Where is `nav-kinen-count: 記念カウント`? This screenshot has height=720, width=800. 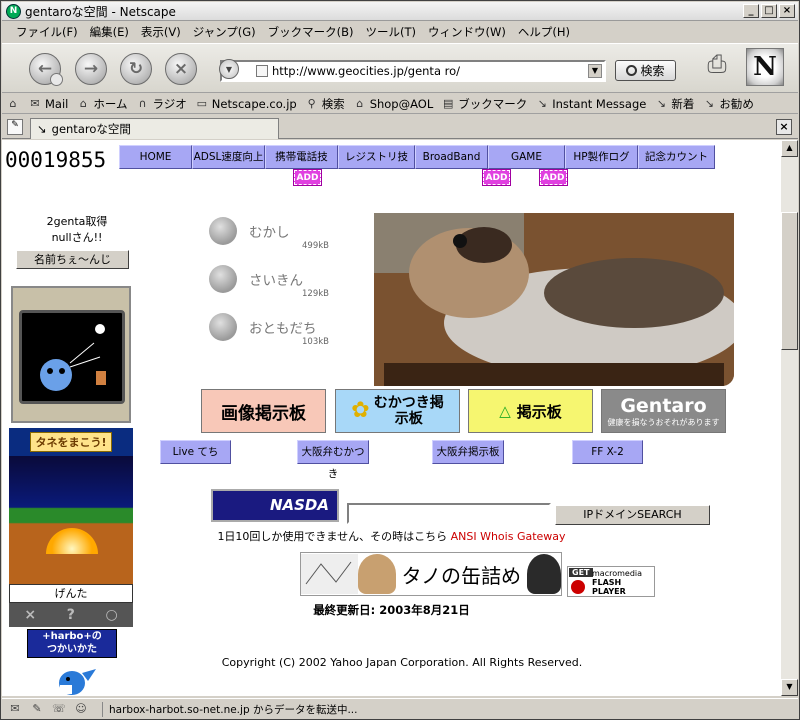 nav-kinen-count: 記念カウント is located at coordinates (676, 157).